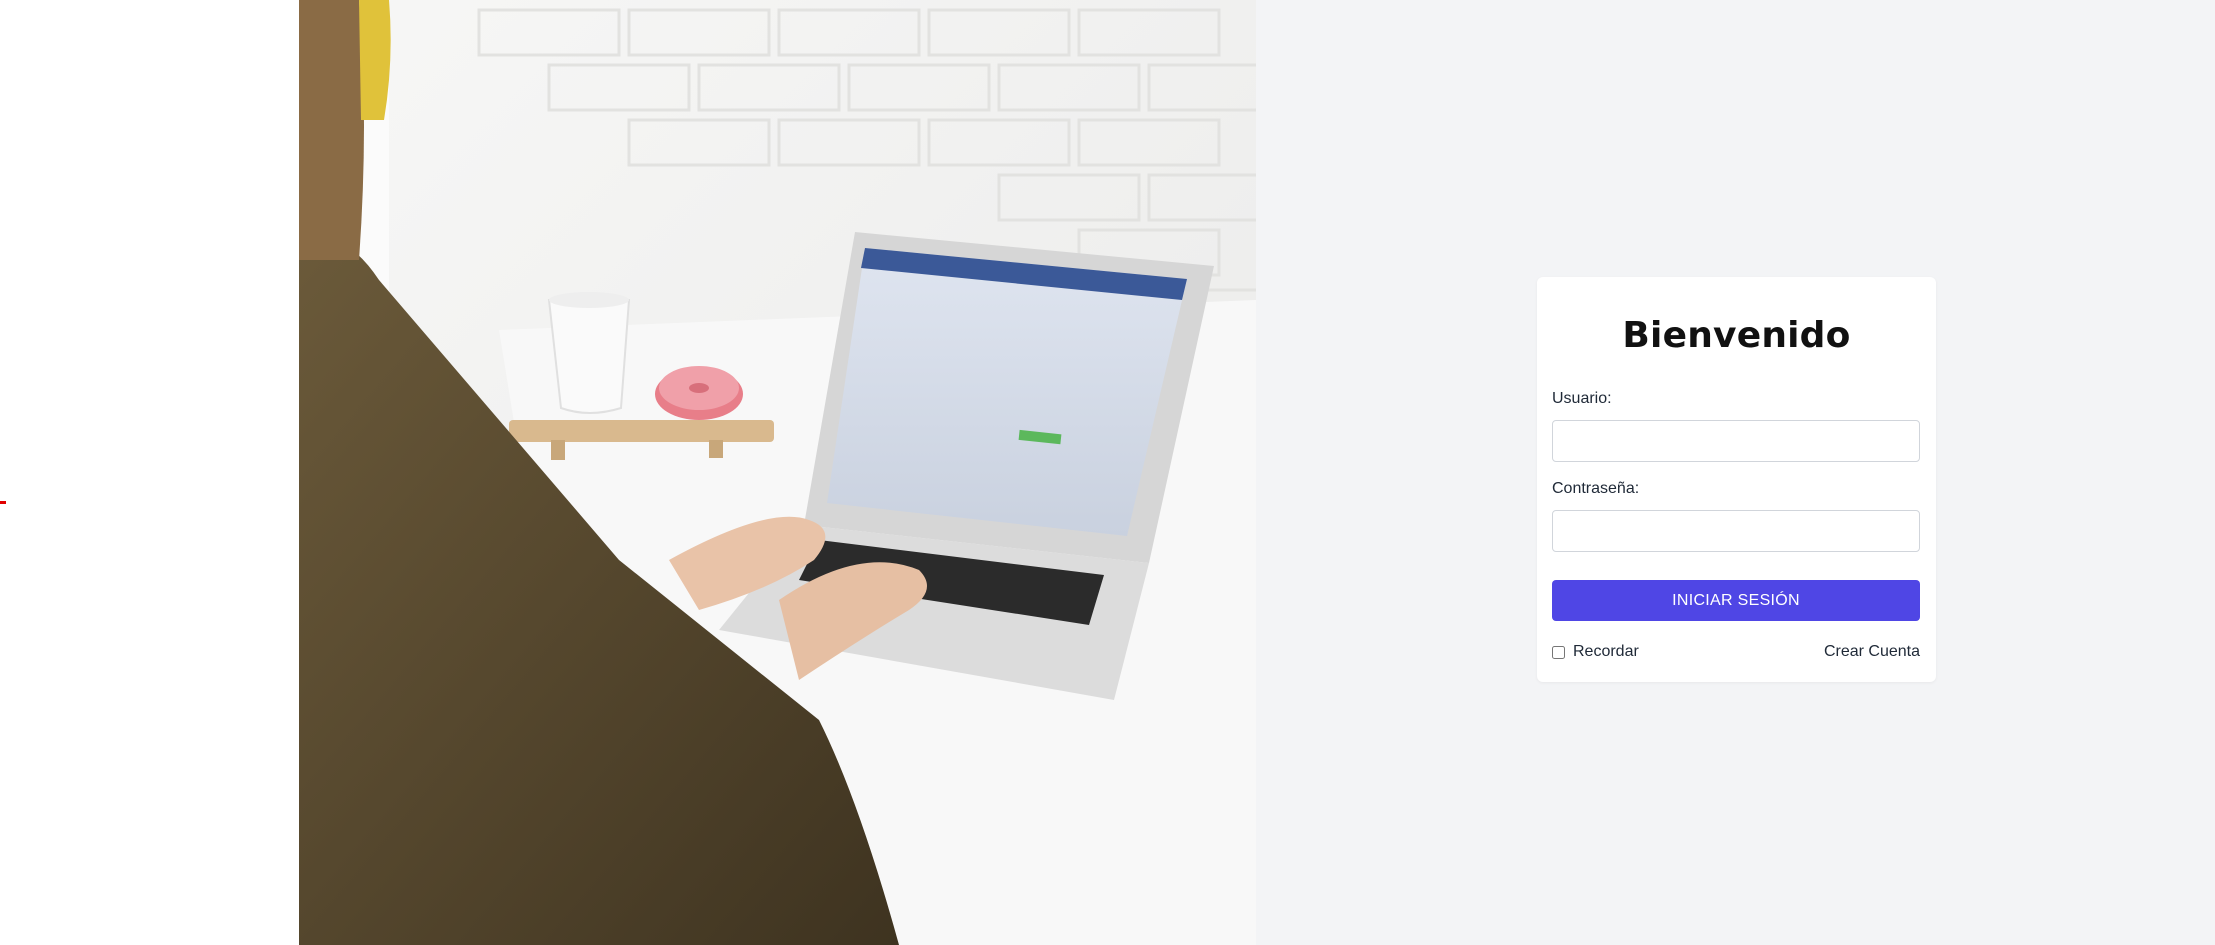 This screenshot has width=2215, height=945. Describe the element at coordinates (1736, 335) in the screenshot. I see `login-title: Bienvenido` at that location.